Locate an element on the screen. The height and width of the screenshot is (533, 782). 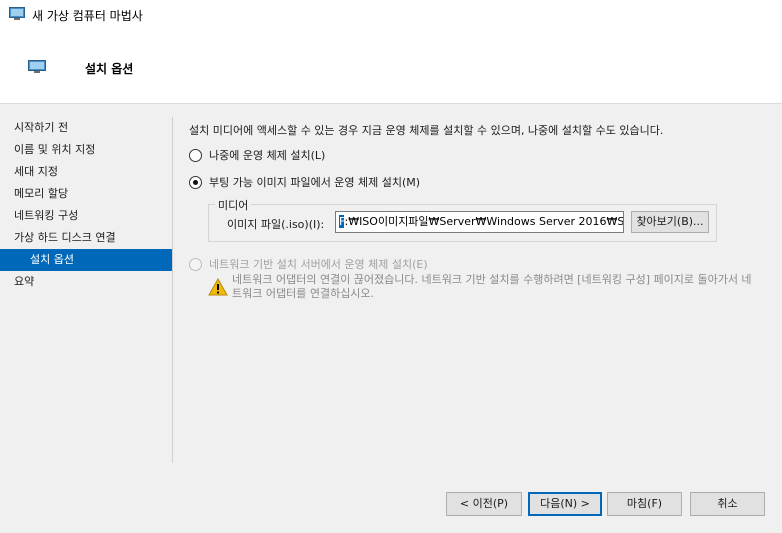
wizard-header: 설치 옵션 is located at coordinates (391, 67).